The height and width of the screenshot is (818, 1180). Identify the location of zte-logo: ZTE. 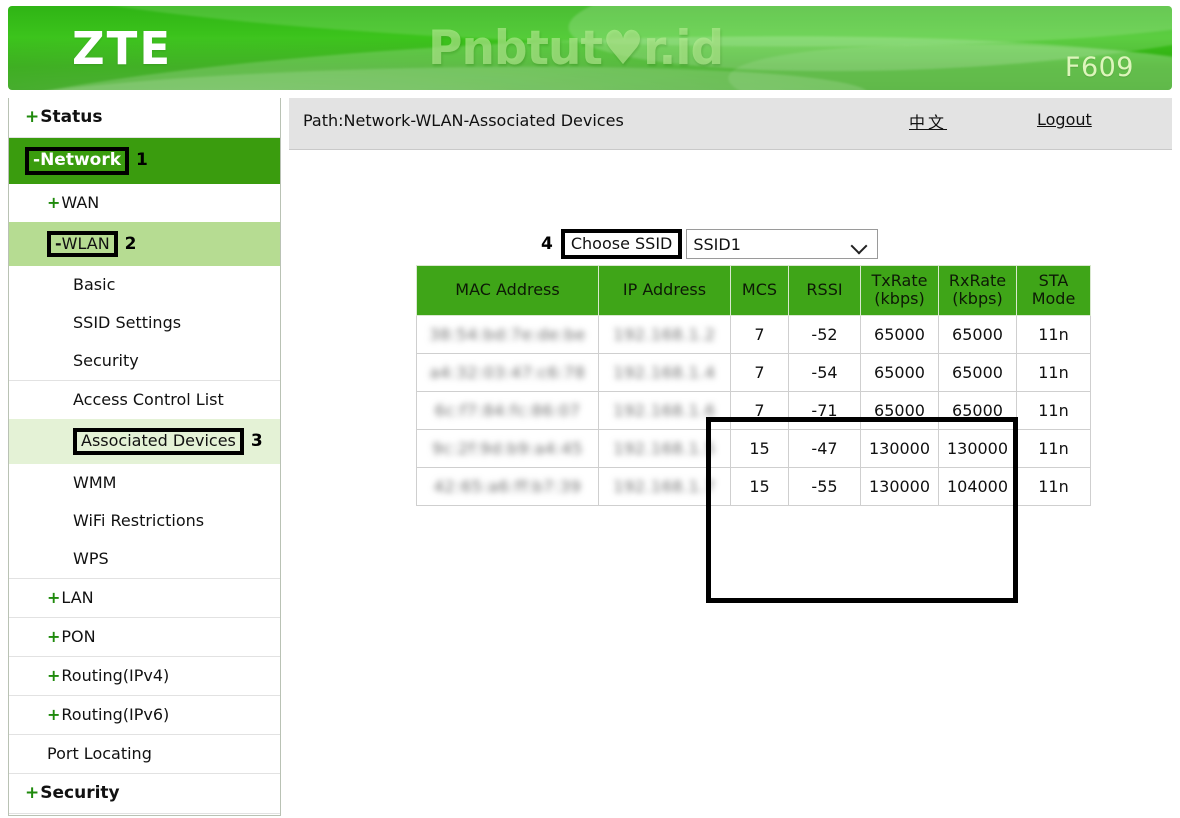
(122, 48).